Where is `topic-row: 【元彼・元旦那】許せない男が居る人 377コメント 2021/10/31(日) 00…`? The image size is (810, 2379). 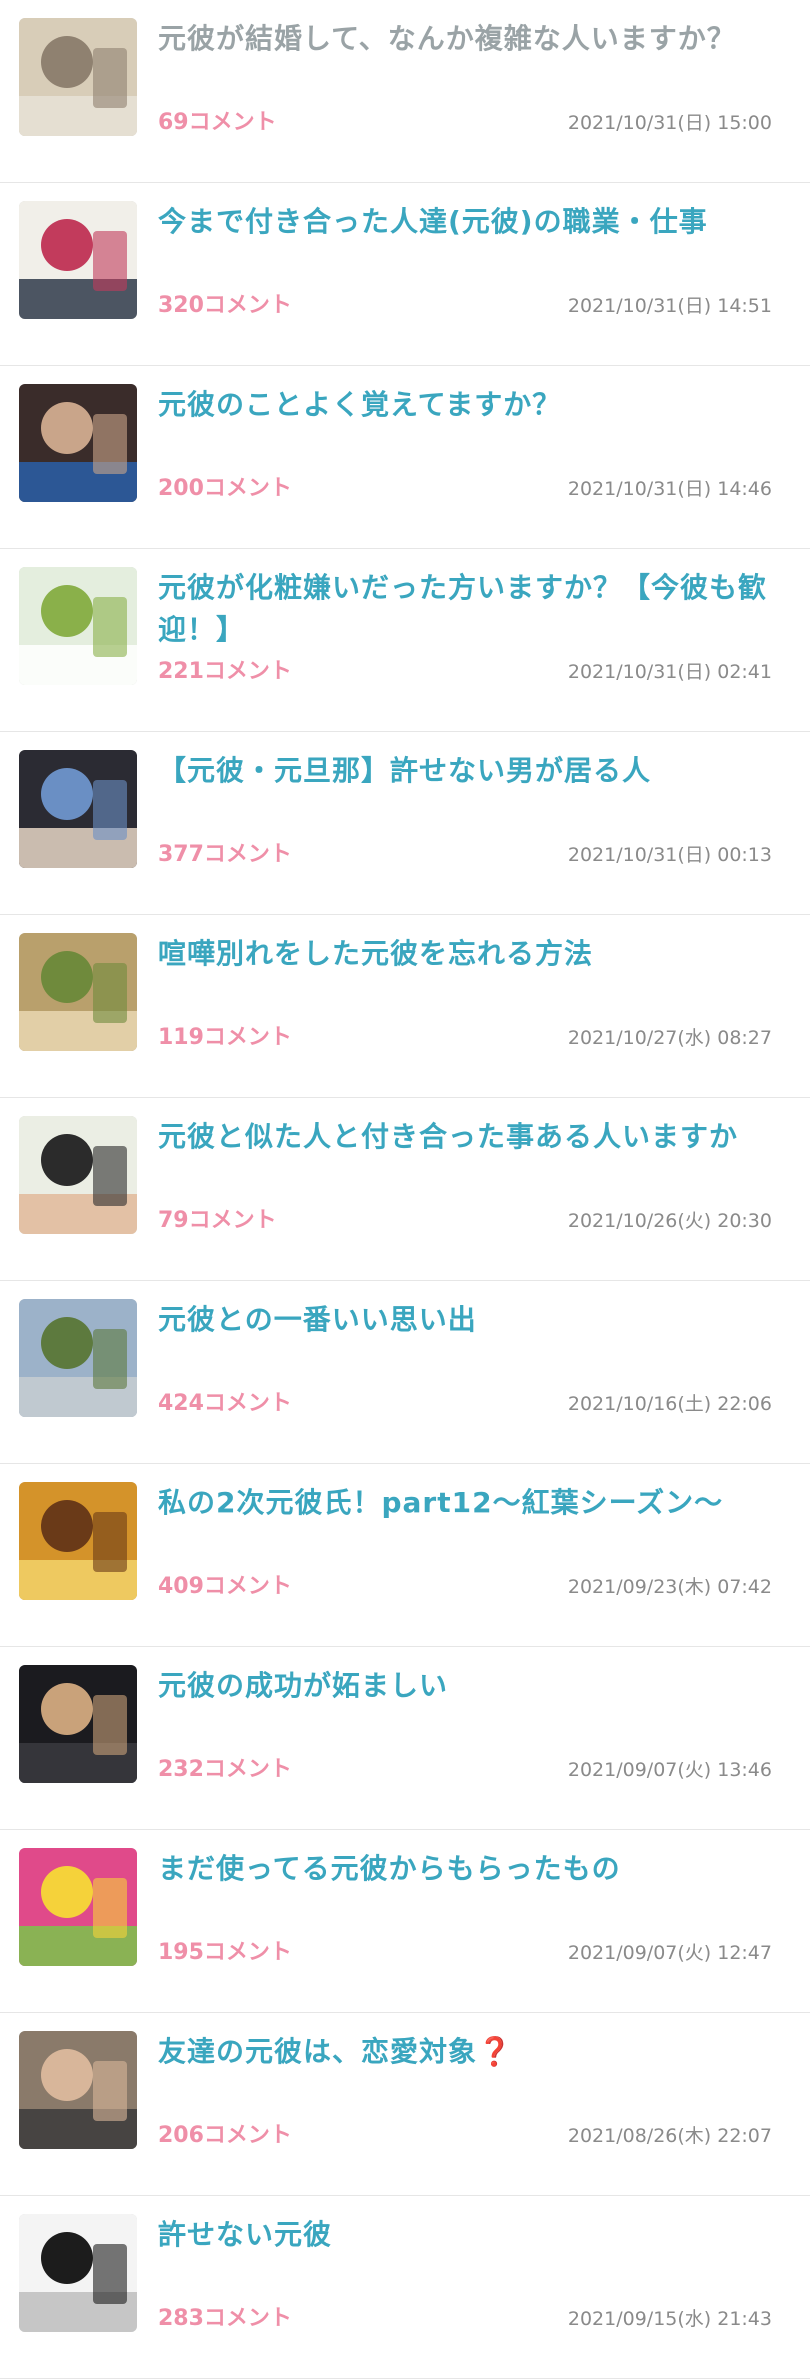 topic-row: 【元彼・元旦那】許せない男が居る人 377コメント 2021/10/31(日) 00… is located at coordinates (405, 823).